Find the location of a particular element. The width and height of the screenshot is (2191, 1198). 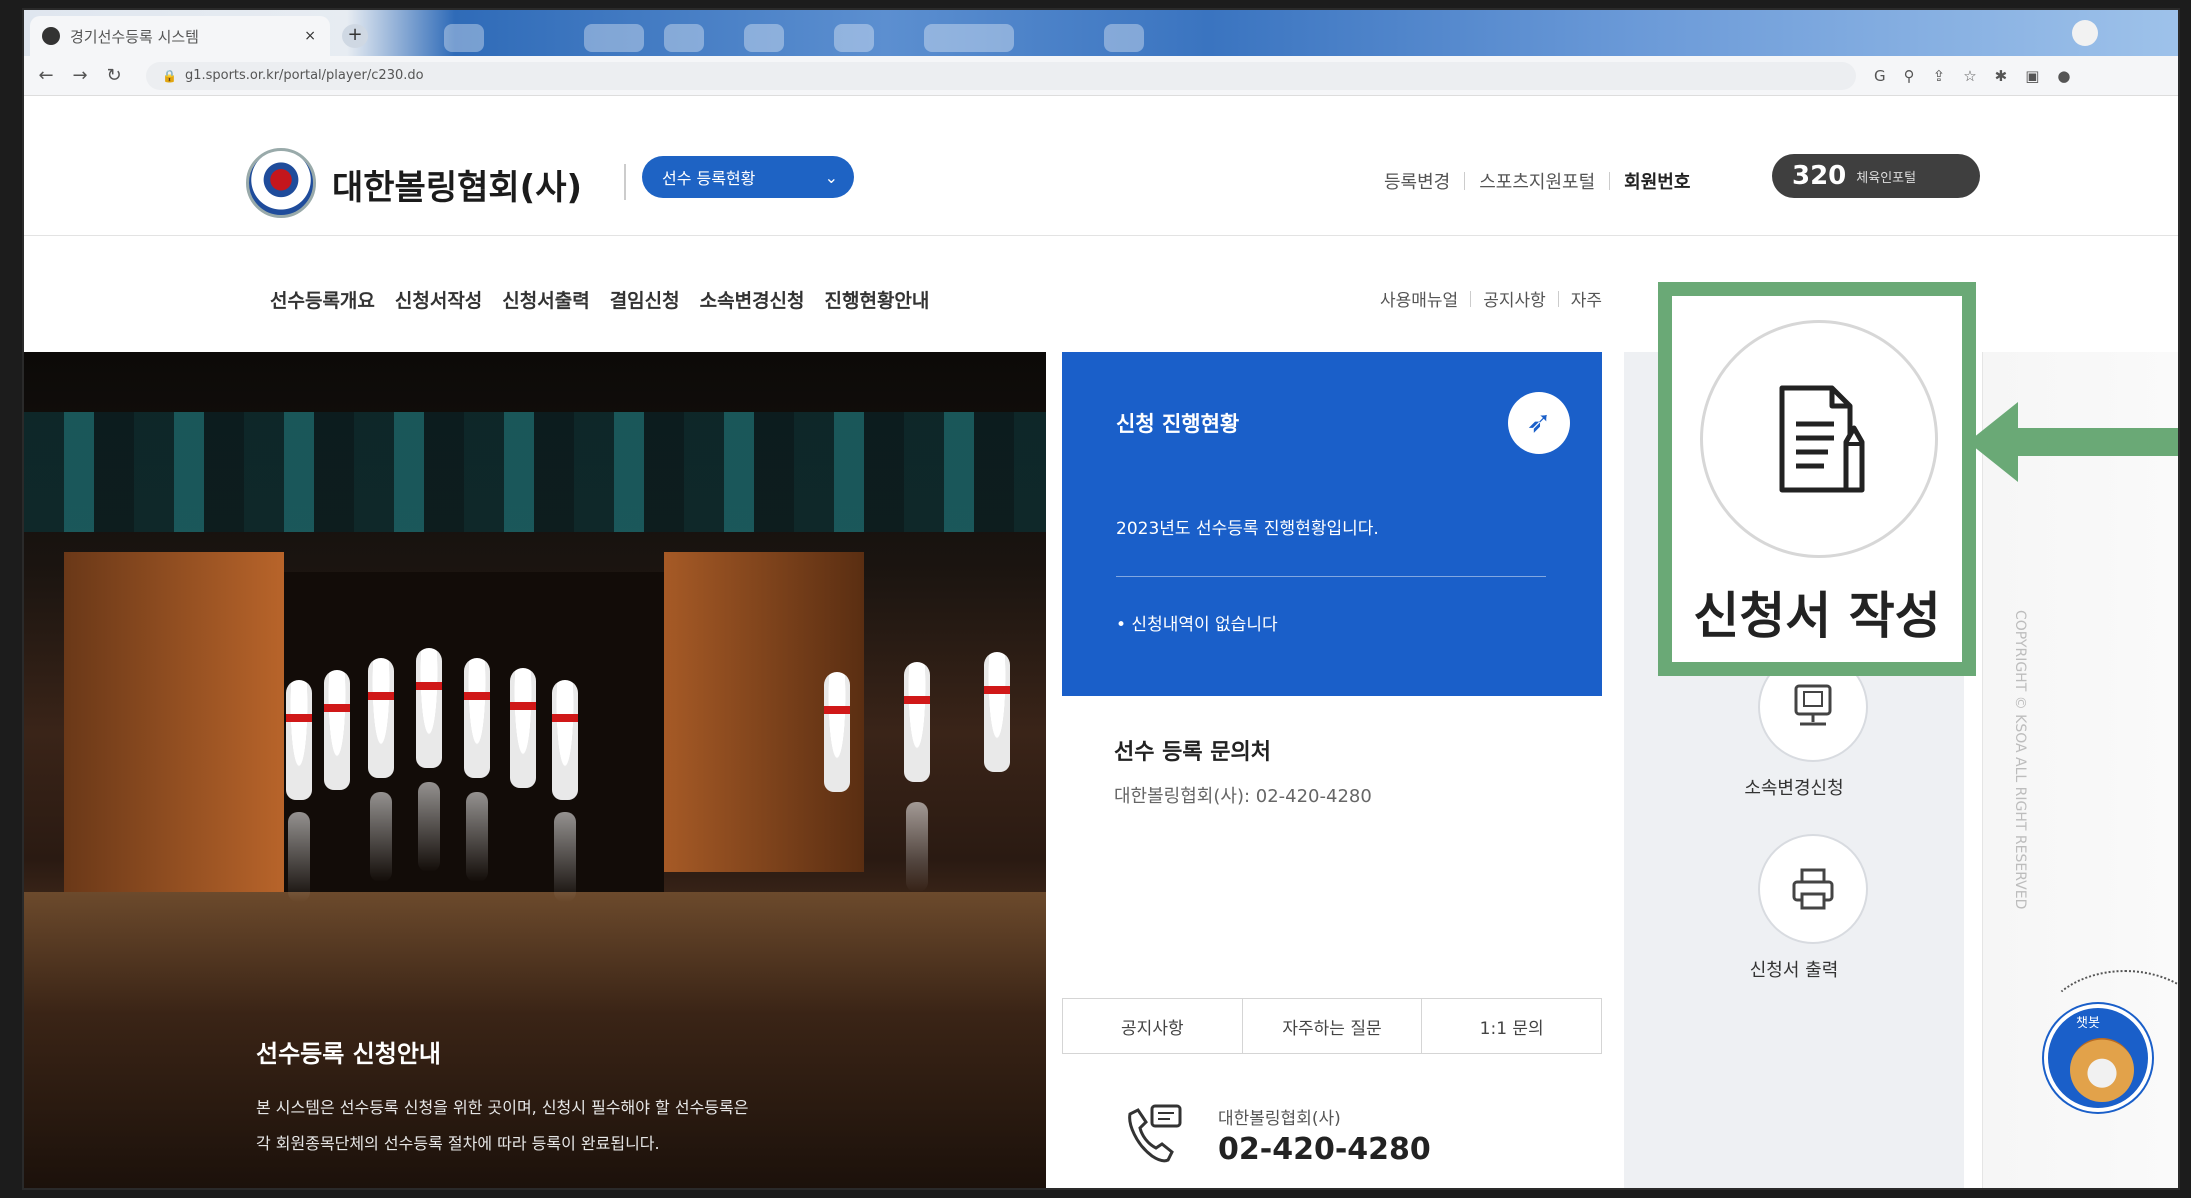

link-change-registration: 등록변경 is located at coordinates (1417, 181).